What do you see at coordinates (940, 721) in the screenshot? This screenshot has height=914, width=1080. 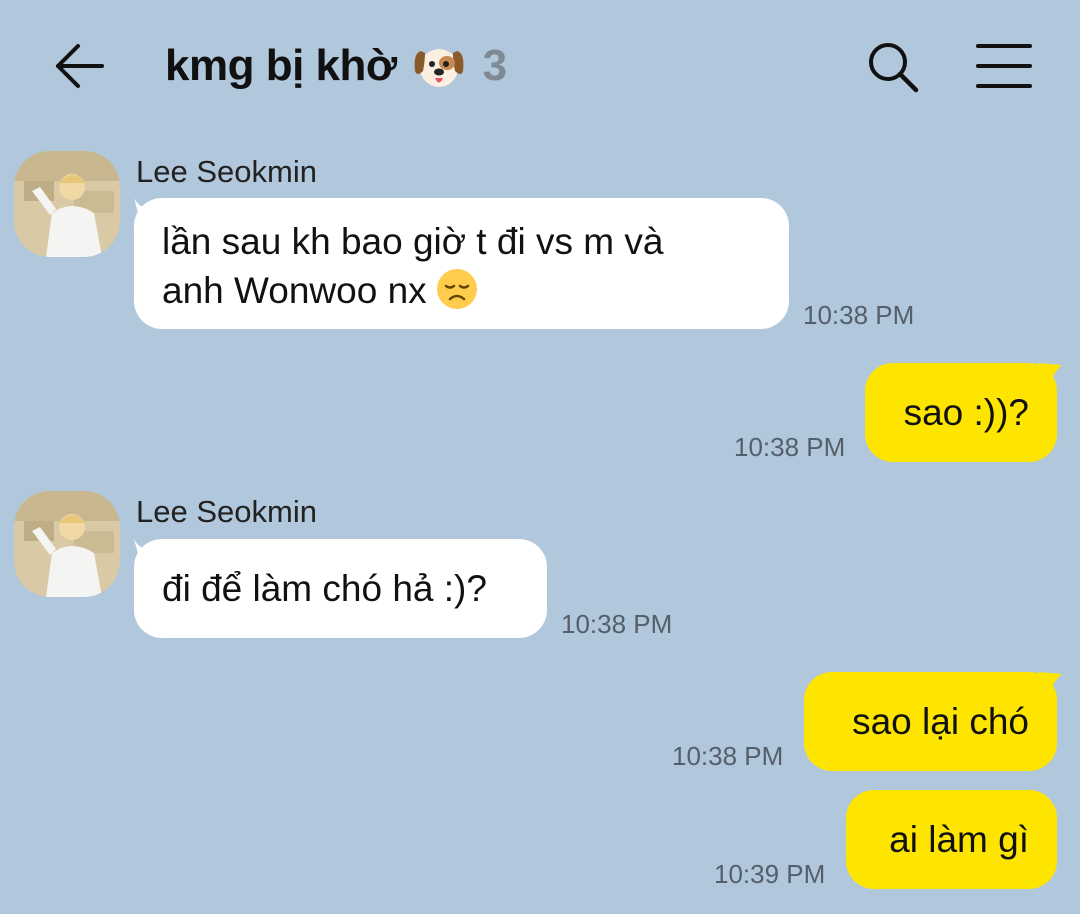 I see `message-text: sao lại chó` at bounding box center [940, 721].